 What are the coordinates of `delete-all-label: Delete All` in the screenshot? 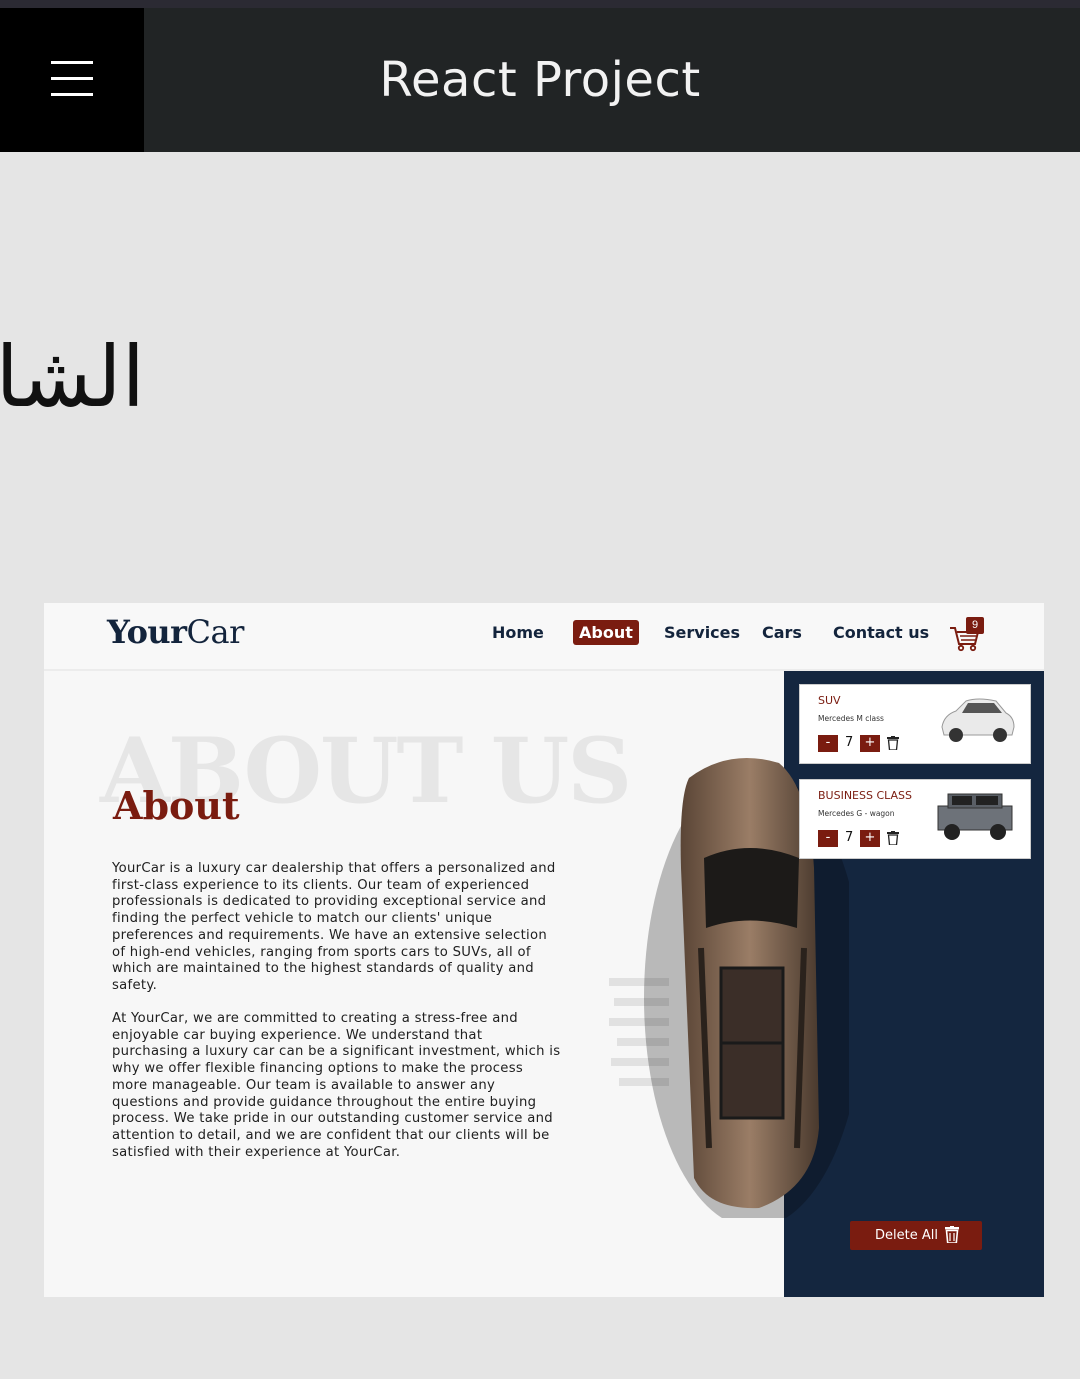 It's located at (906, 1235).